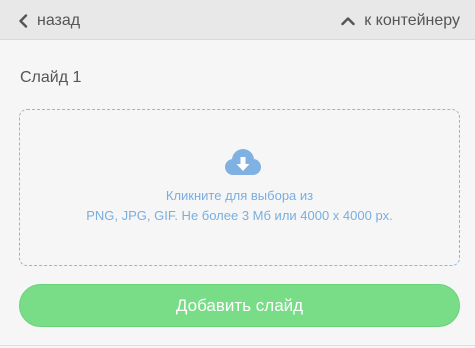 This screenshot has width=475, height=348. Describe the element at coordinates (237, 345) in the screenshot. I see `bottom-divider` at that location.